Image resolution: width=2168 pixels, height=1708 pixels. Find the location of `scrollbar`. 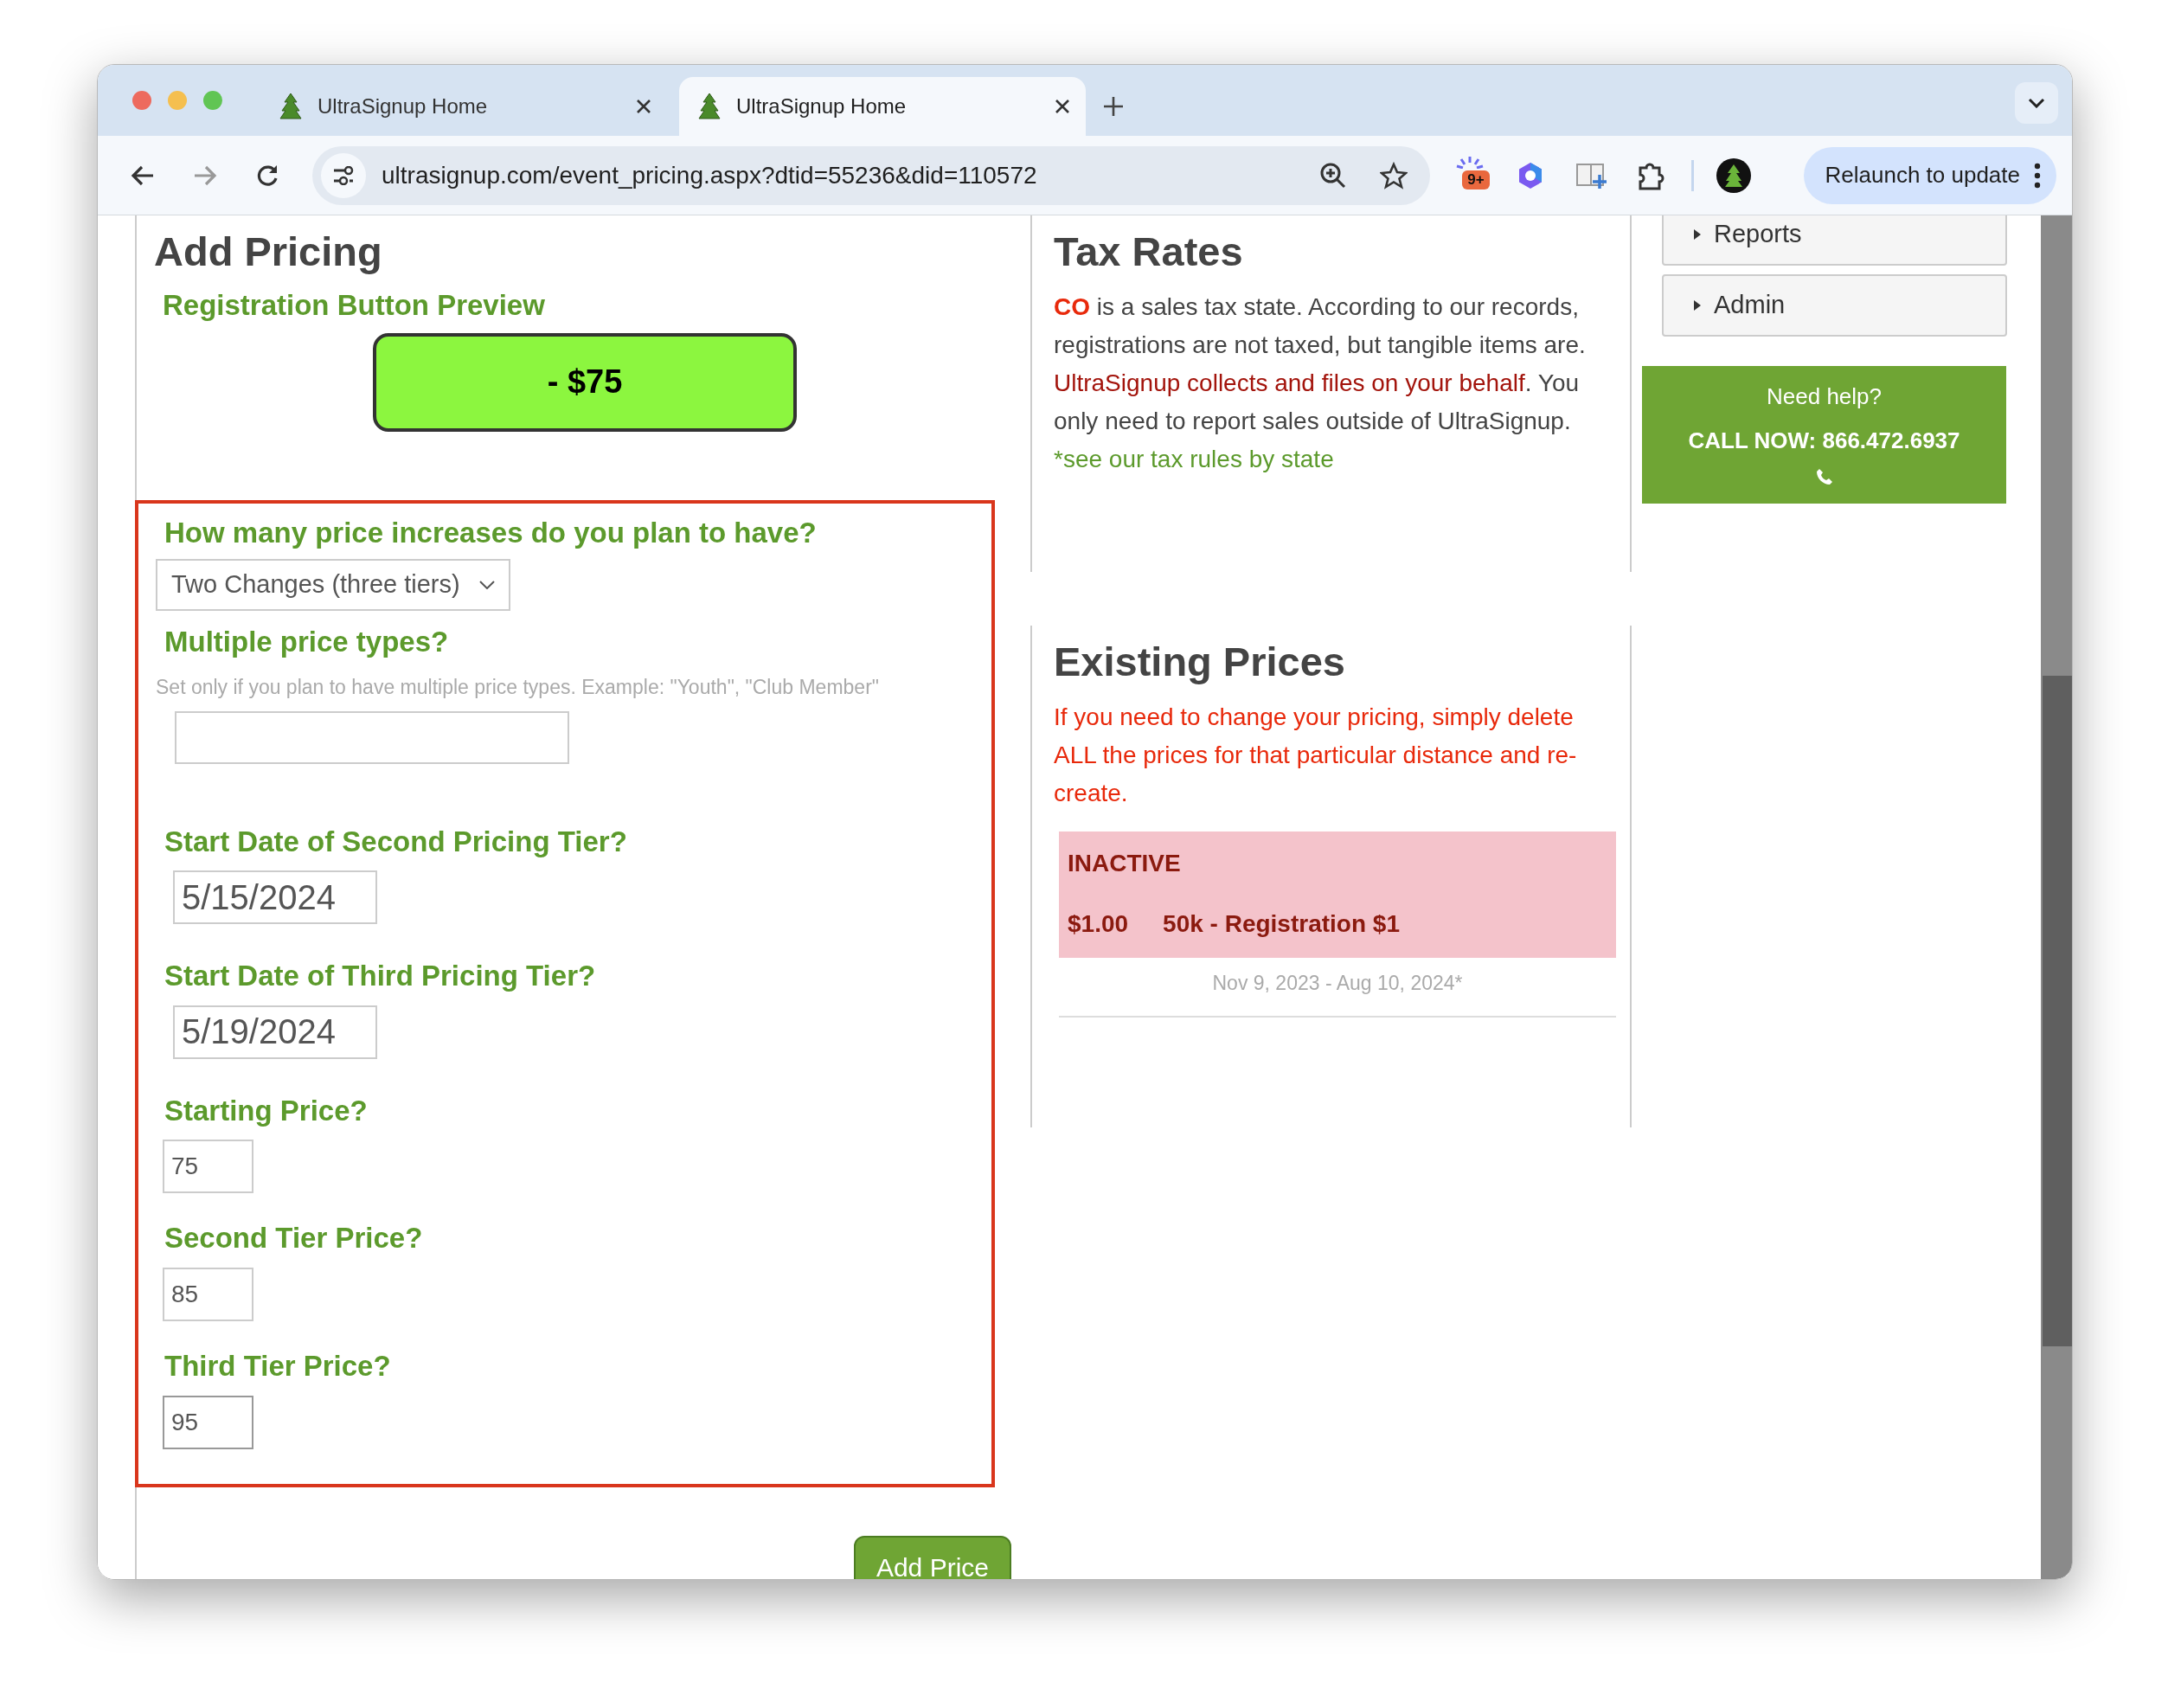

scrollbar is located at coordinates (2056, 897).